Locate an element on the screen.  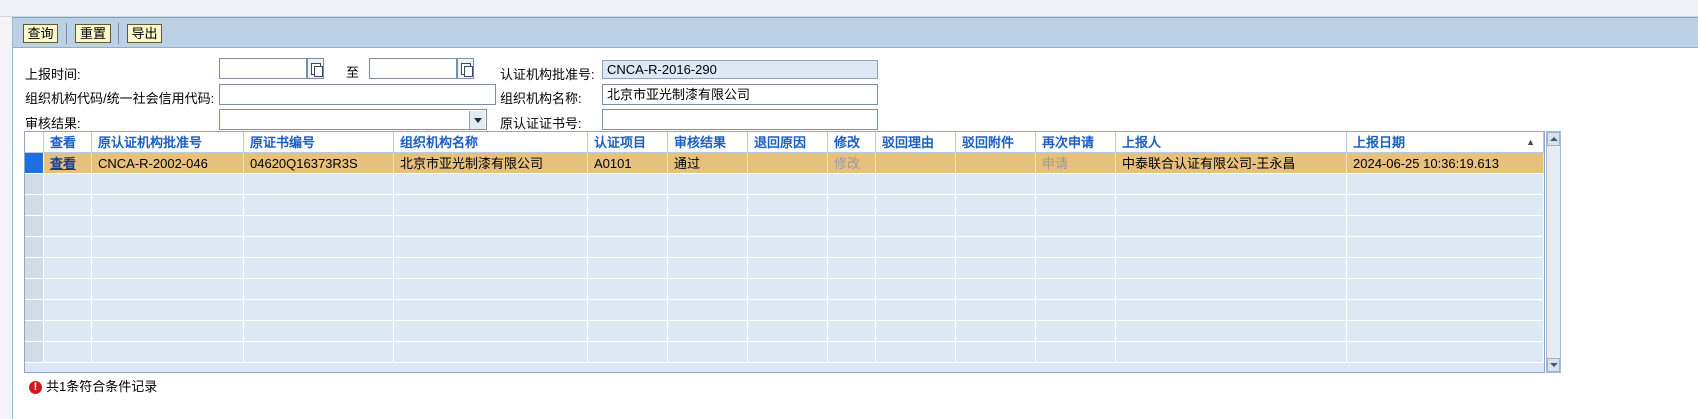
col-header-reject-attachment: 驳回附件 is located at coordinates (996, 142).